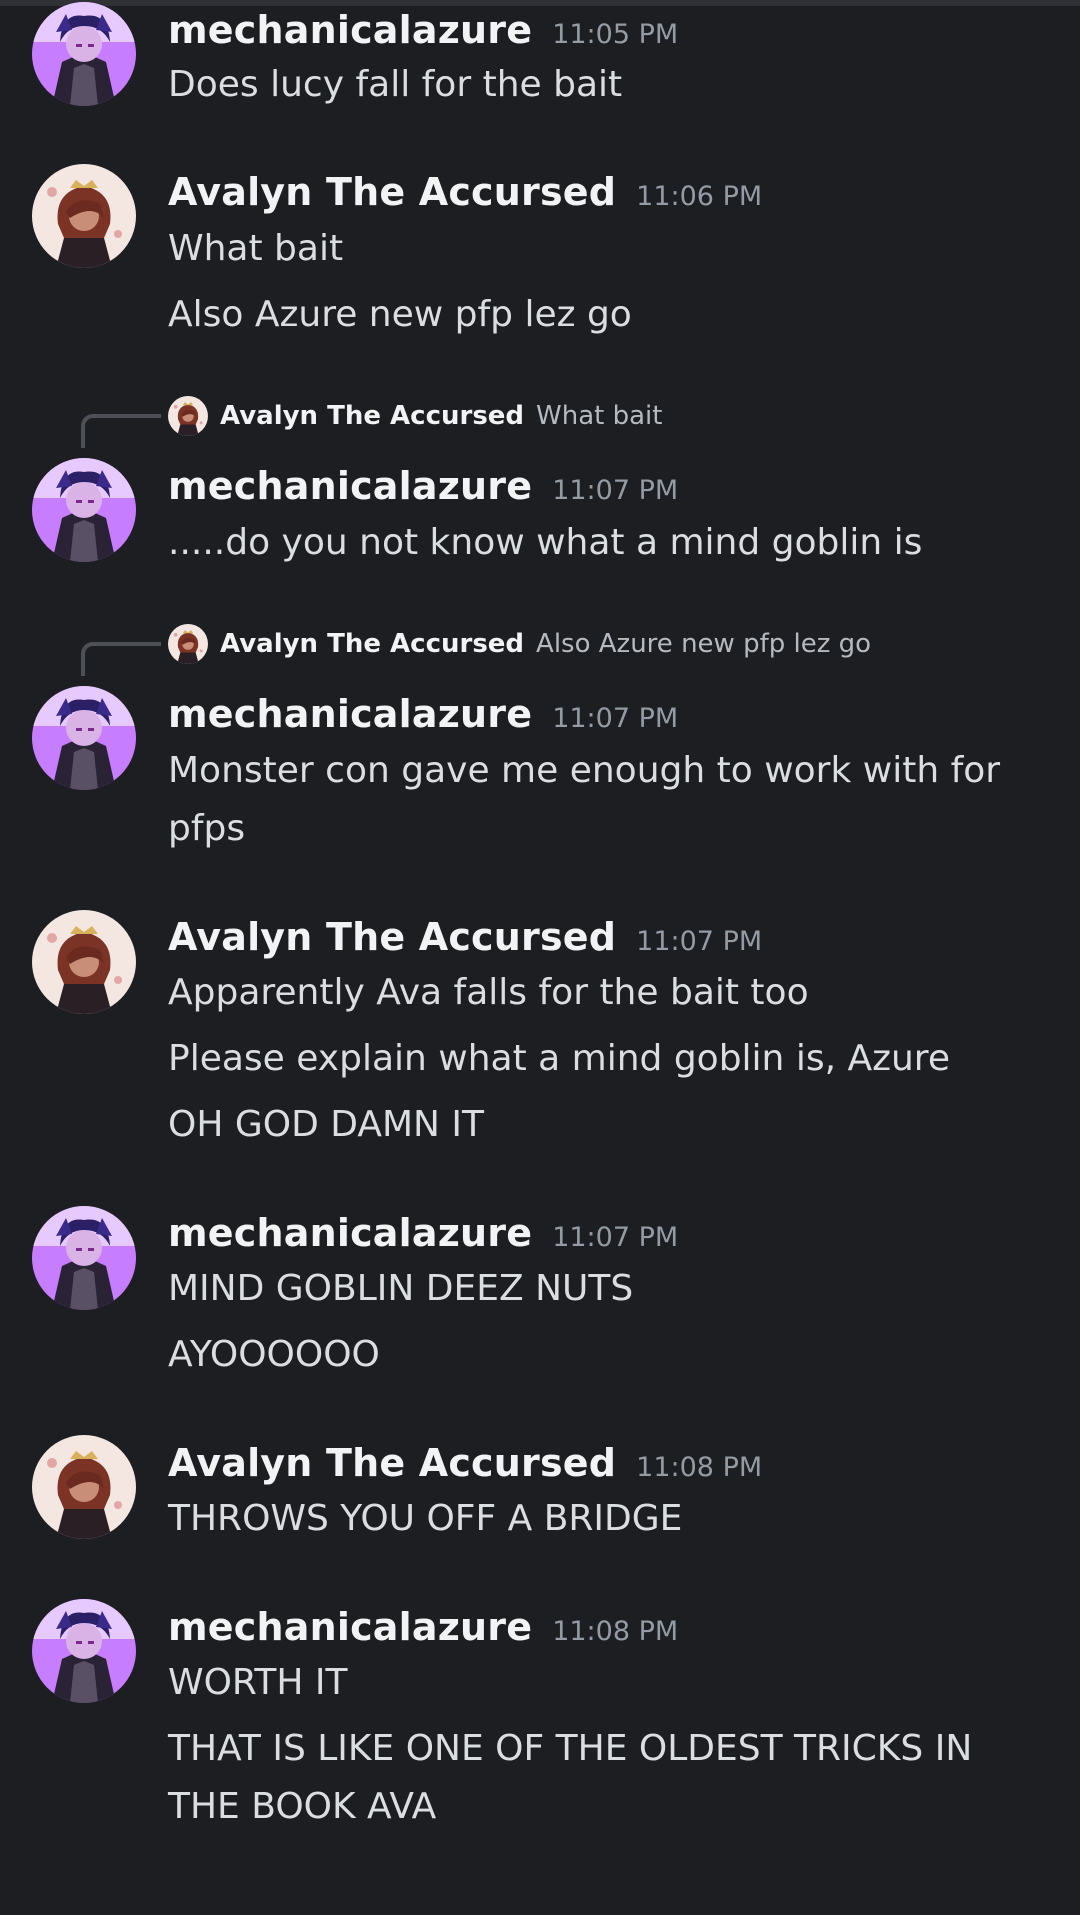 The width and height of the screenshot is (1080, 1915). Describe the element at coordinates (326, 1124) in the screenshot. I see `message-text: OH GOD DAMN IT` at that location.